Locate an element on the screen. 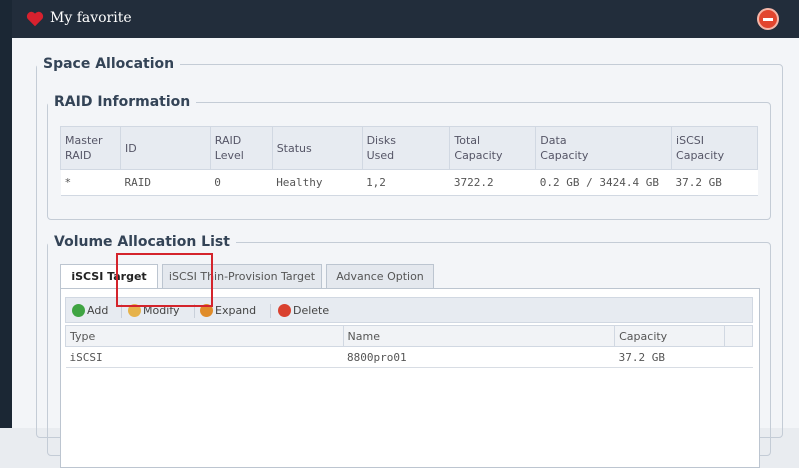 This screenshot has width=799, height=468. column-header: Disks Used is located at coordinates (406, 148).